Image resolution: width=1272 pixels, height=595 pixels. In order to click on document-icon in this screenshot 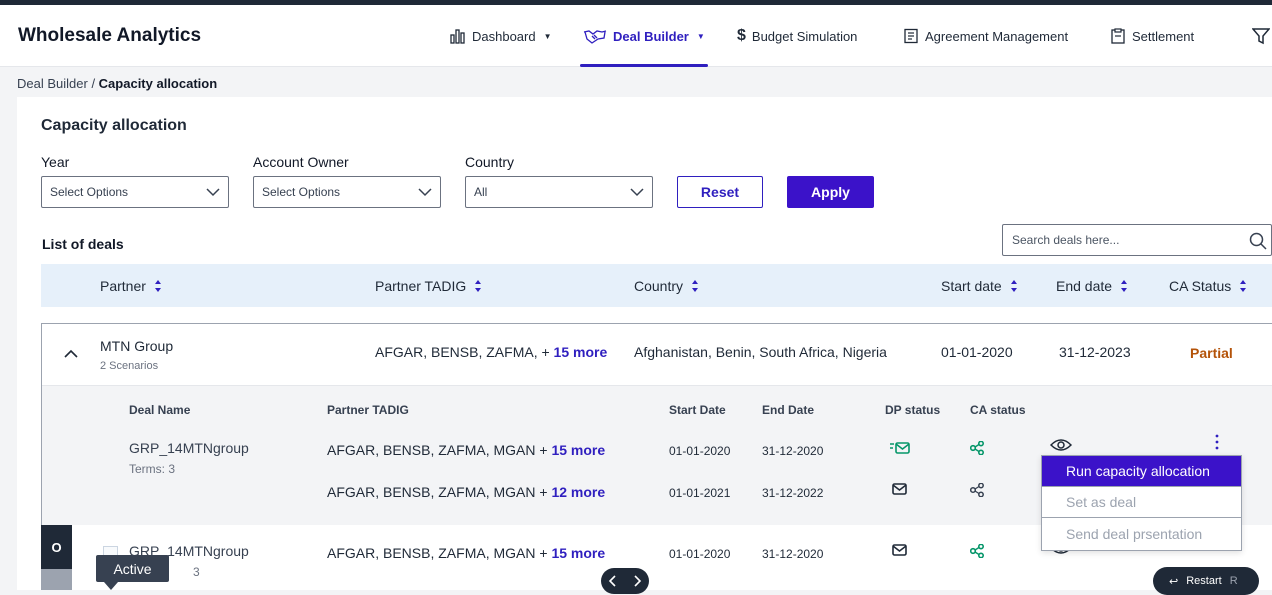, I will do `click(911, 36)`.